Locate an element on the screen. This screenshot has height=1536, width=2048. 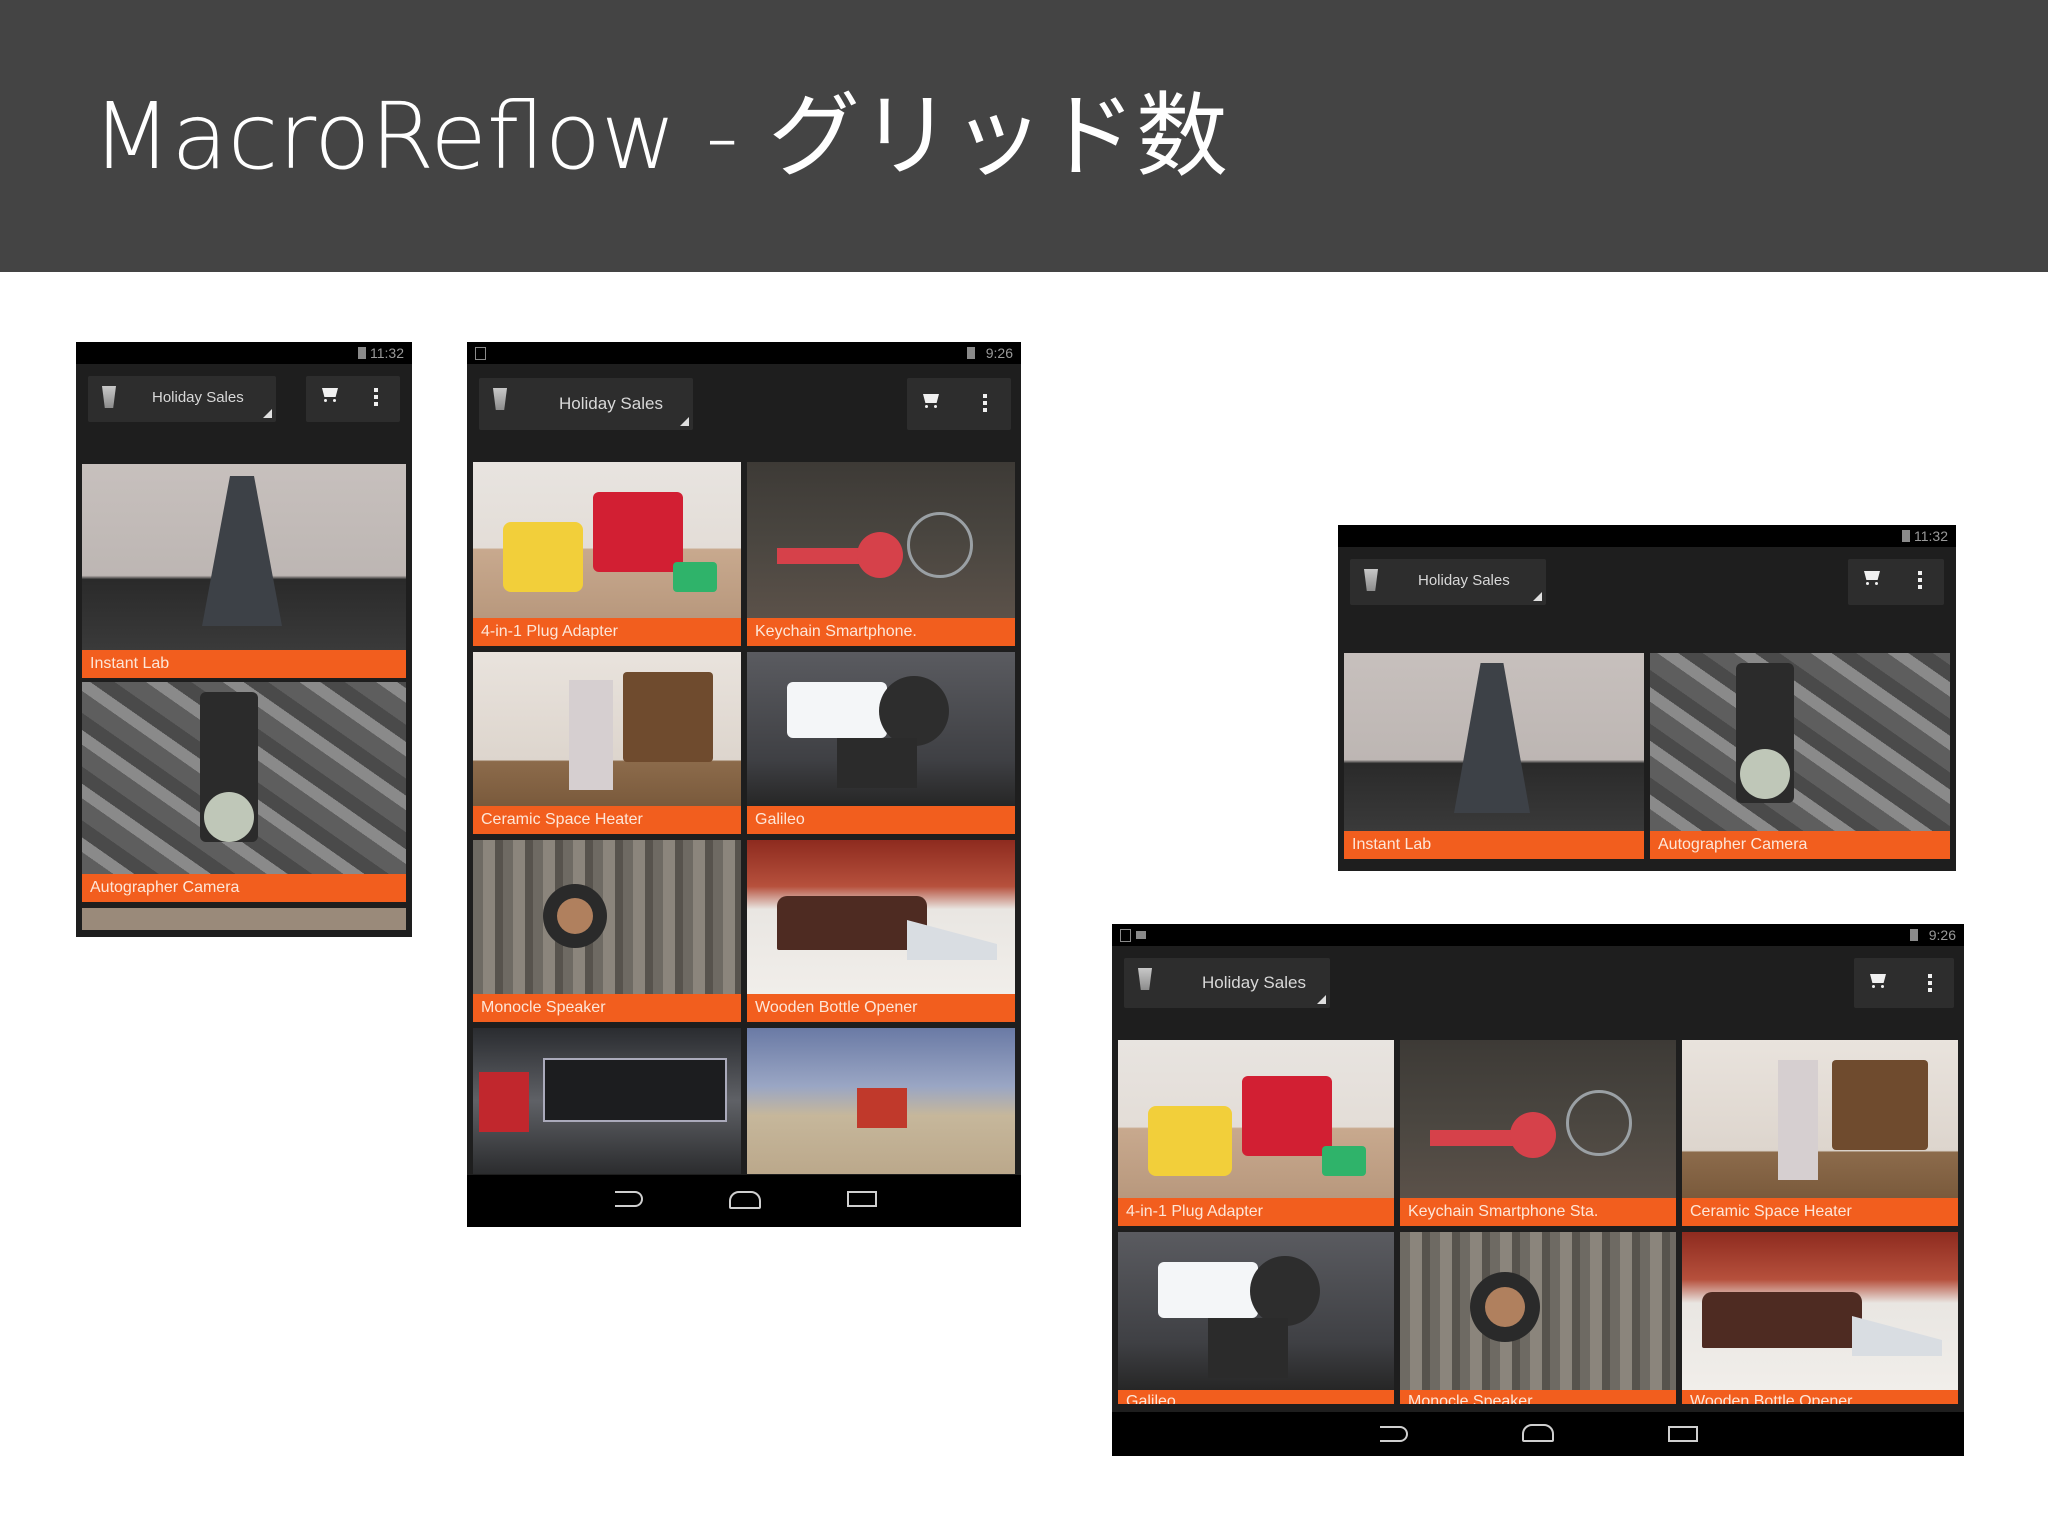
product-tile: Keychain Smartphone Sta. is located at coordinates (1538, 1133).